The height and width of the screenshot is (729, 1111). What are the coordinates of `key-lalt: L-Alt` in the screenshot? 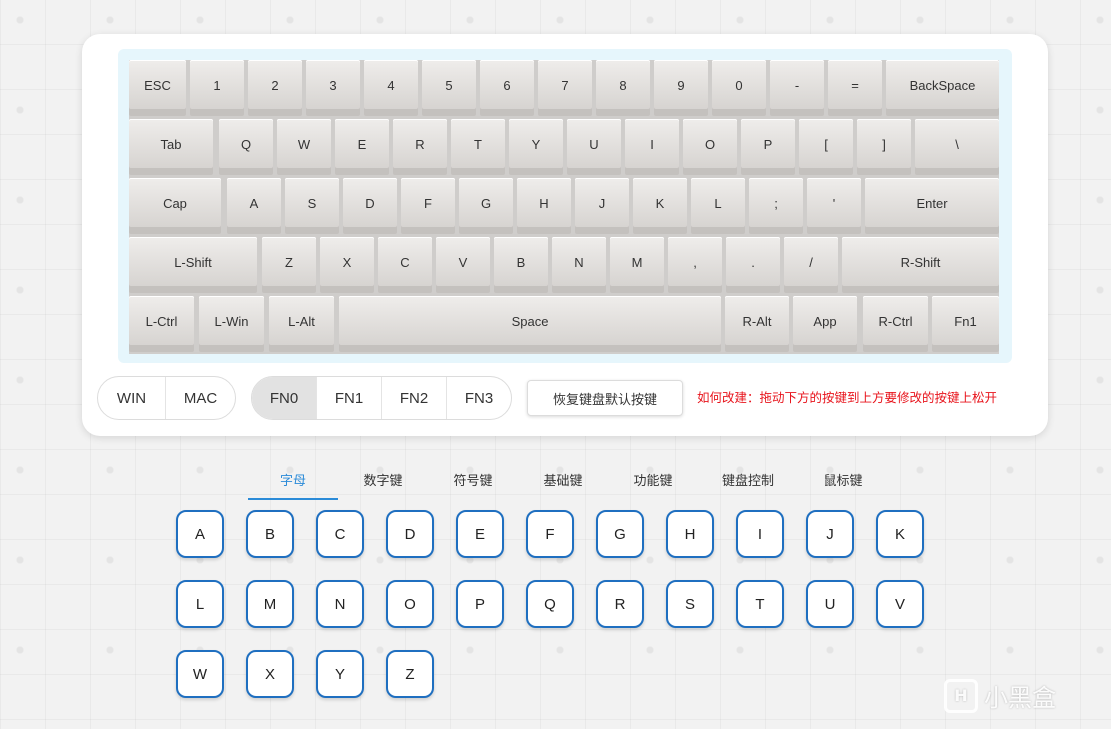 It's located at (301, 324).